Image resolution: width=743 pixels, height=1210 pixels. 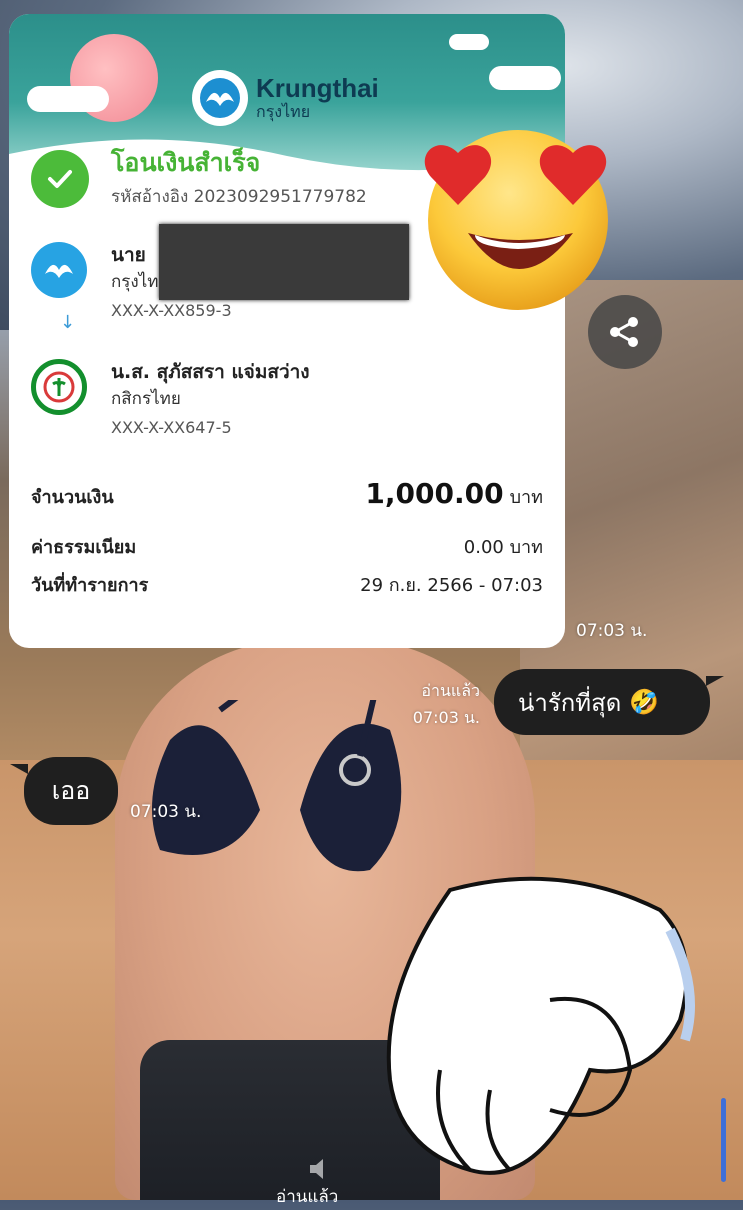 I want to click on redaction-box, so click(x=284, y=262).